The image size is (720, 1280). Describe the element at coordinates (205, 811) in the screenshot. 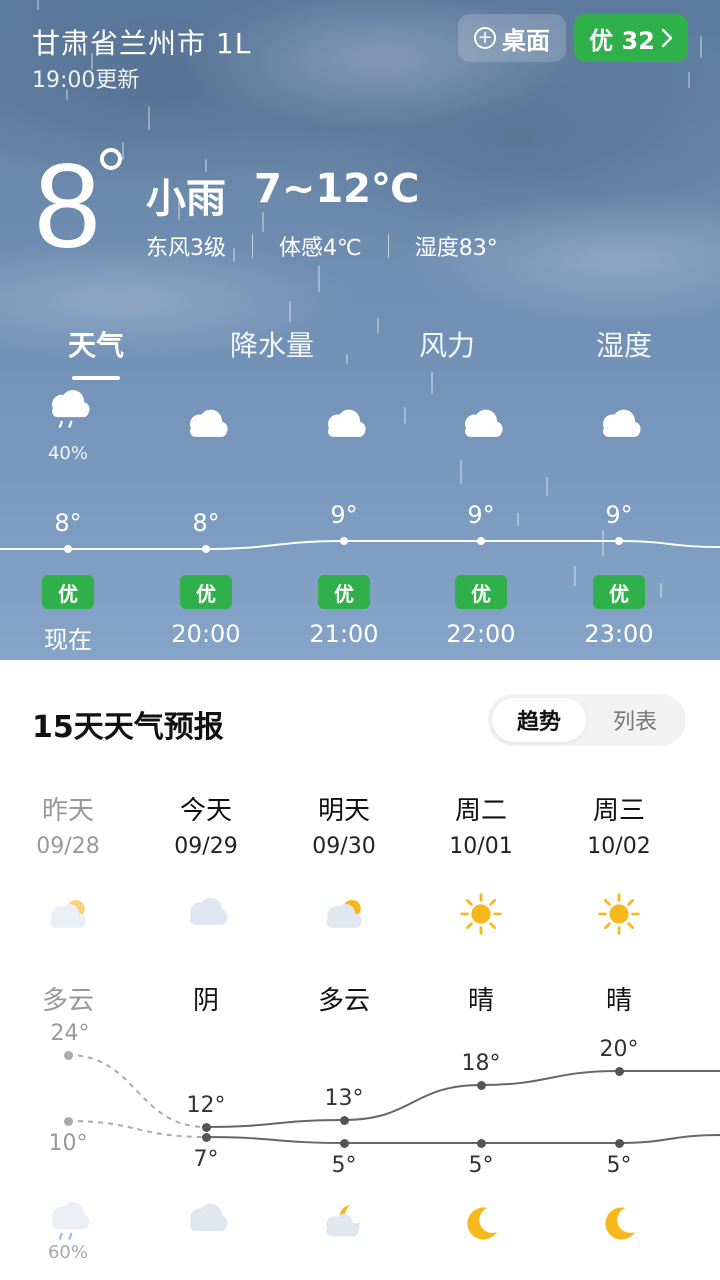

I see `day-name: 今天` at that location.